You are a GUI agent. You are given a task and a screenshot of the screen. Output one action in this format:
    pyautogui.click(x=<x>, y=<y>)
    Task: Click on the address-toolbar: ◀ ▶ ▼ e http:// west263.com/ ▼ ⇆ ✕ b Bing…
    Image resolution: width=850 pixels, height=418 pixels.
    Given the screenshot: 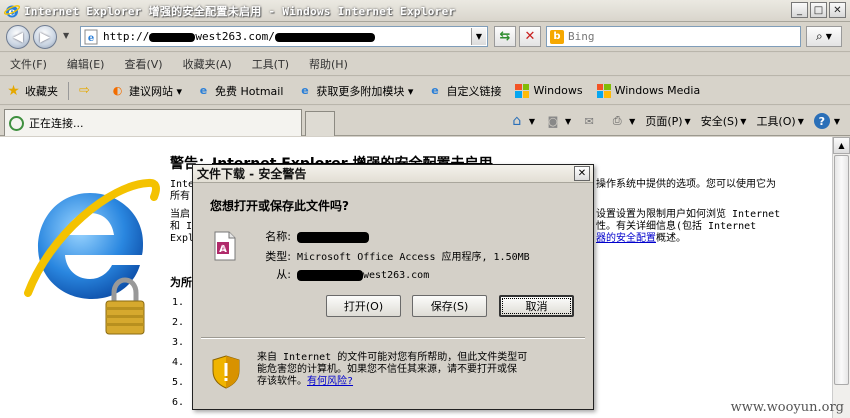 What is the action you would take?
    pyautogui.click(x=425, y=37)
    